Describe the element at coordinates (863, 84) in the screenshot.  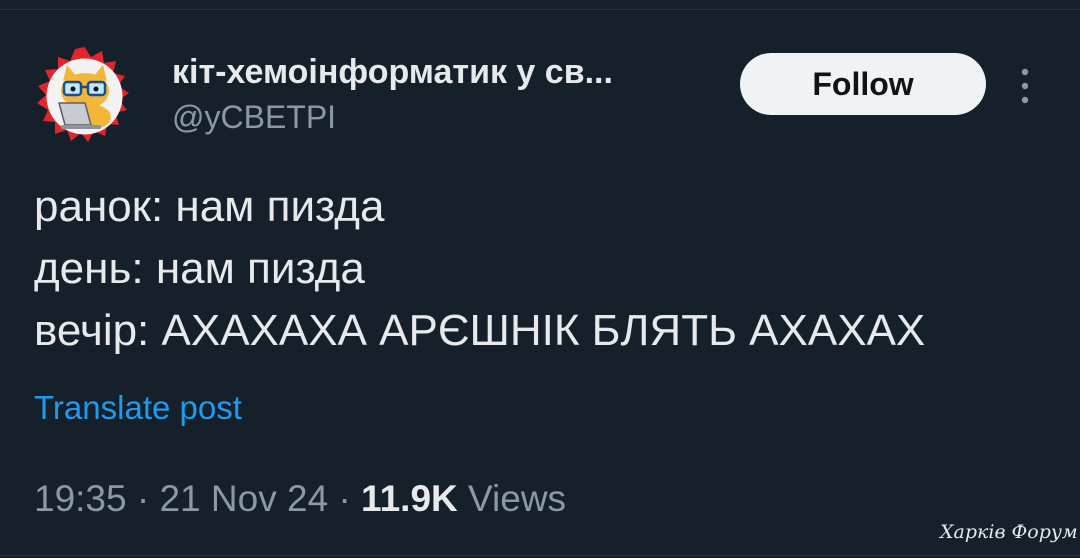
I see `follow-button: Follow` at that location.